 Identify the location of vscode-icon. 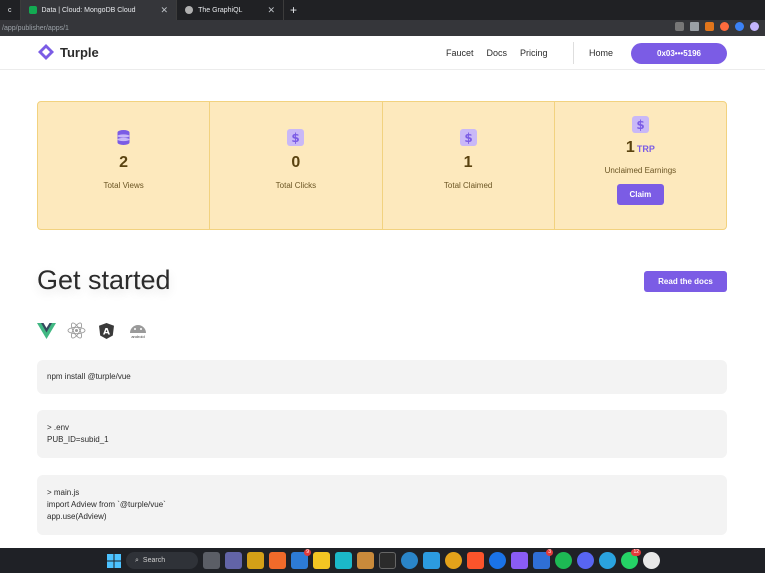
(431, 560).